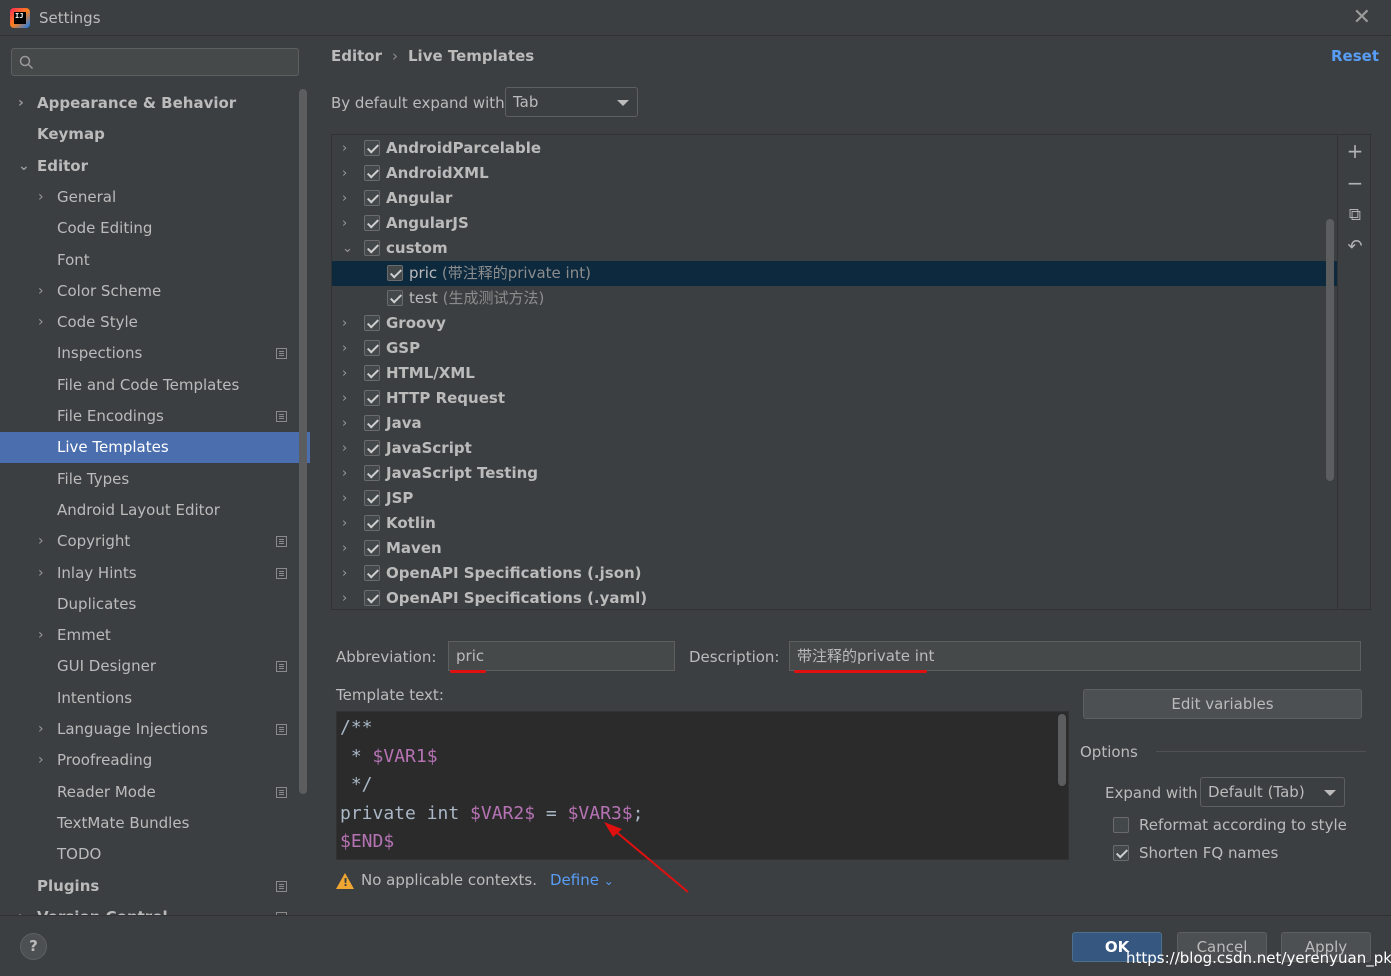  I want to click on search-field, so click(155, 62).